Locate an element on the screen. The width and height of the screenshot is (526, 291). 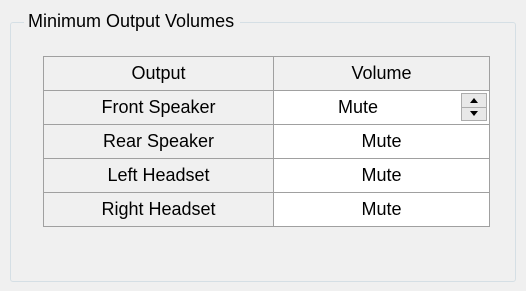
volume-spin-edit: Mute is located at coordinates (381, 107).